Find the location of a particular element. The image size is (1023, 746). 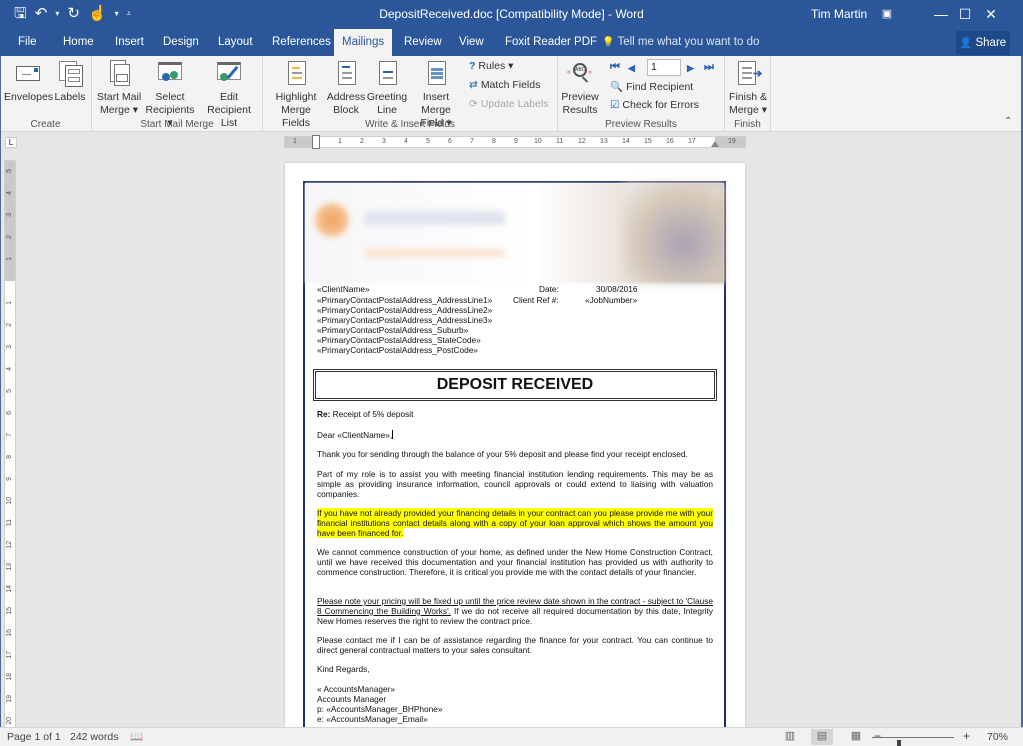

insert-merge-field-icon is located at coordinates (436, 73).